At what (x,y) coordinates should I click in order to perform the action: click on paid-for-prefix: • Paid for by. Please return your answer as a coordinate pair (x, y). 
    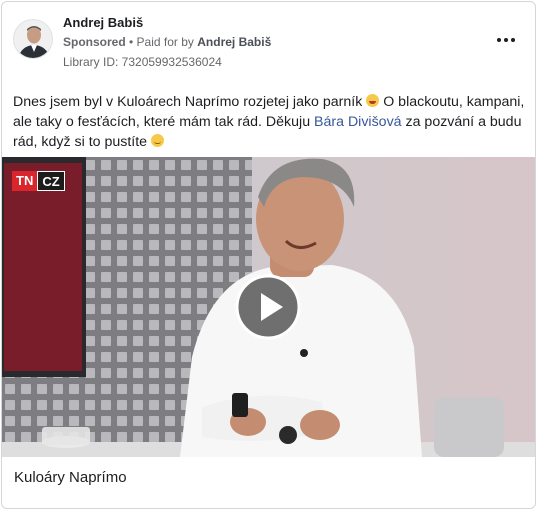
    Looking at the image, I should click on (161, 42).